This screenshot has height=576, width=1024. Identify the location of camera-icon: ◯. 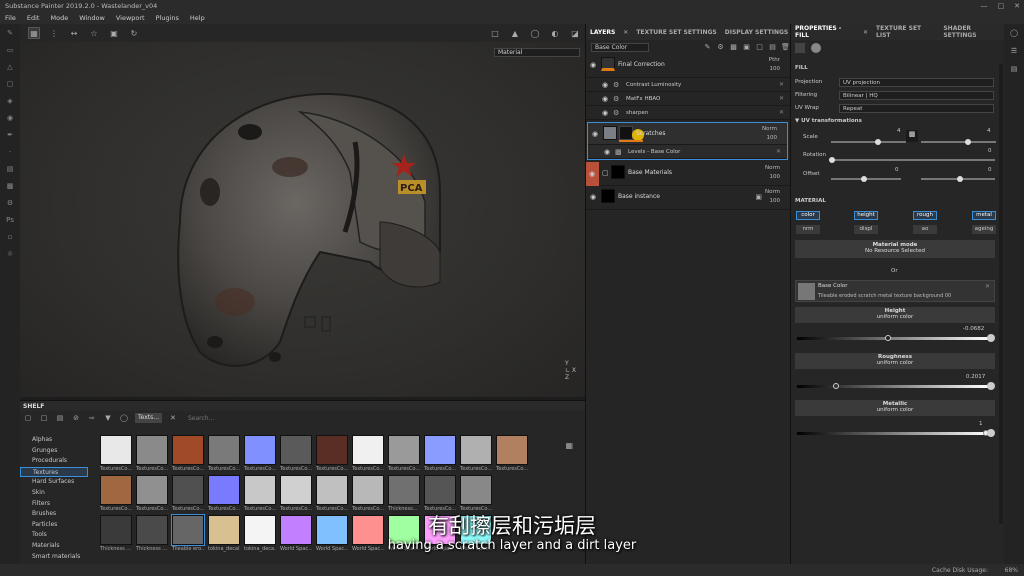
(1014, 33).